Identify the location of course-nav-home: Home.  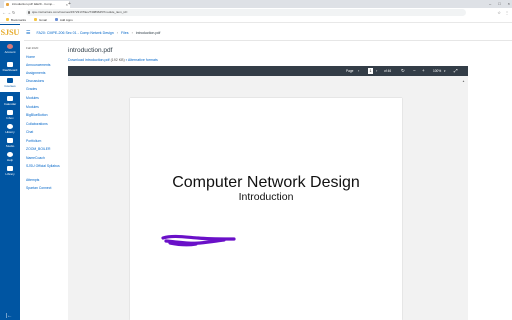
(30, 57).